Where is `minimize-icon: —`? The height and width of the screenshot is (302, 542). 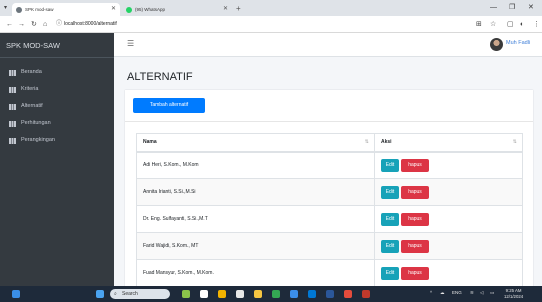
minimize-icon: — is located at coordinates (493, 8).